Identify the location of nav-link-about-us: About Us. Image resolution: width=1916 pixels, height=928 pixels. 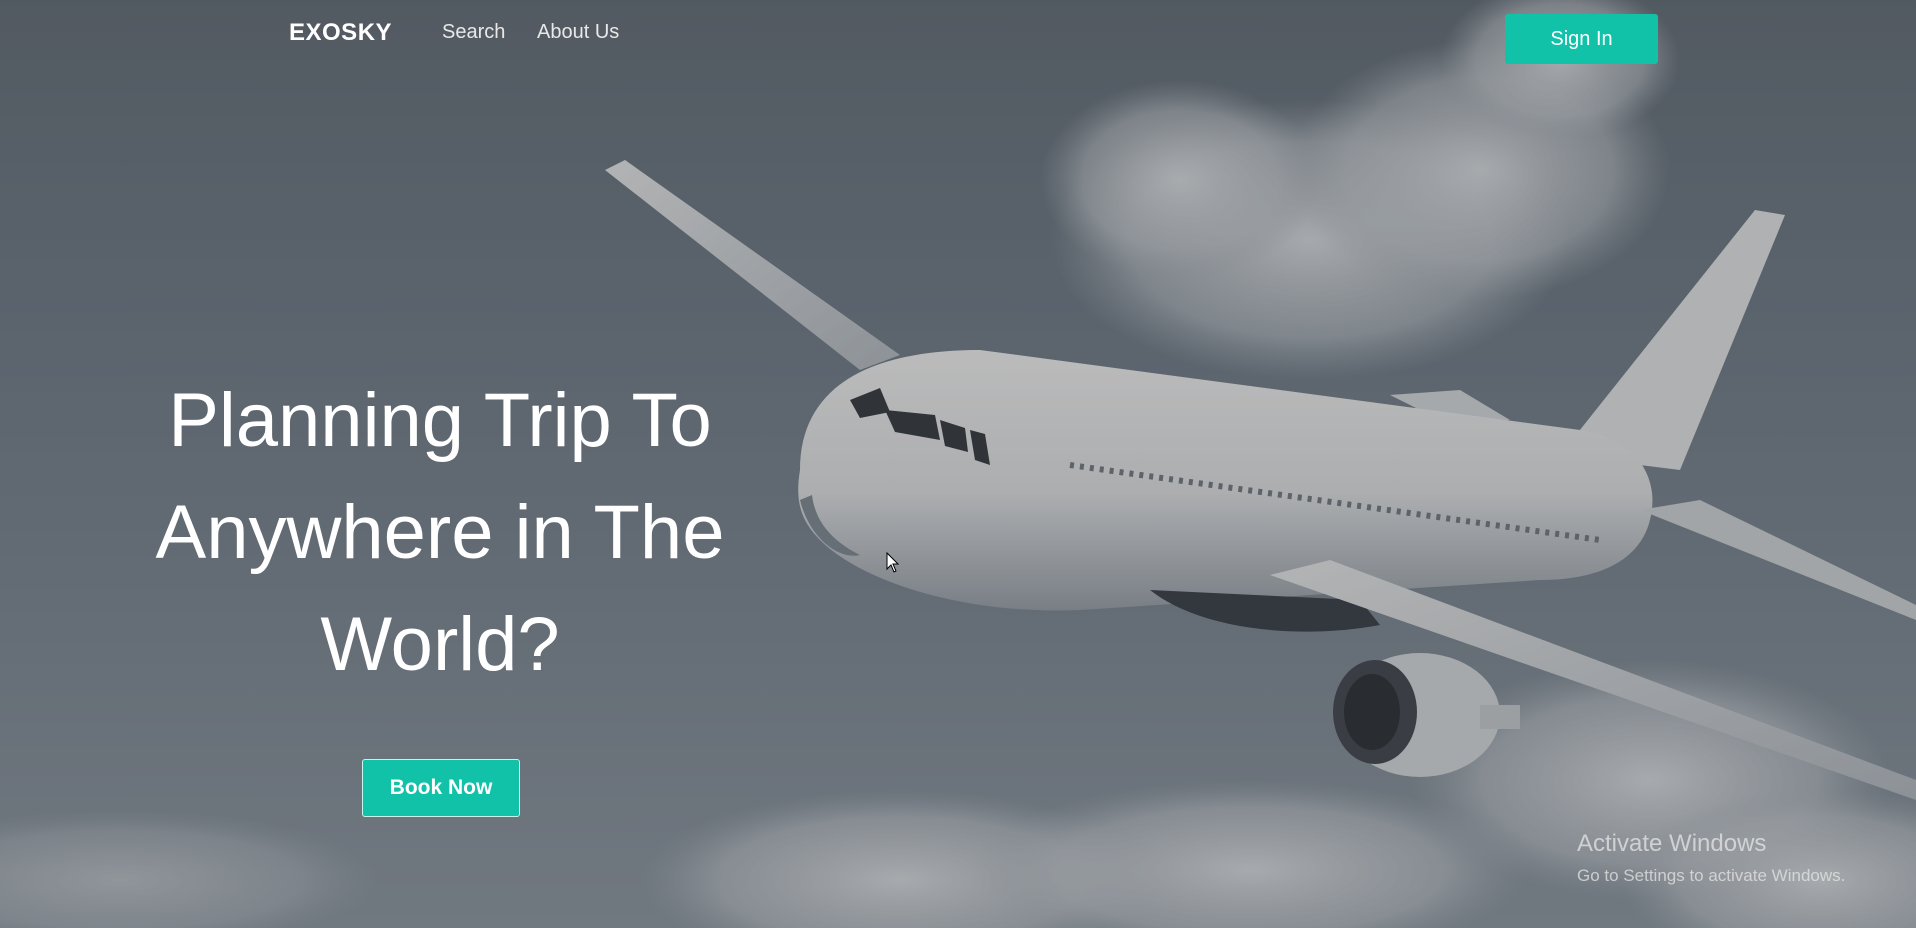
(578, 32).